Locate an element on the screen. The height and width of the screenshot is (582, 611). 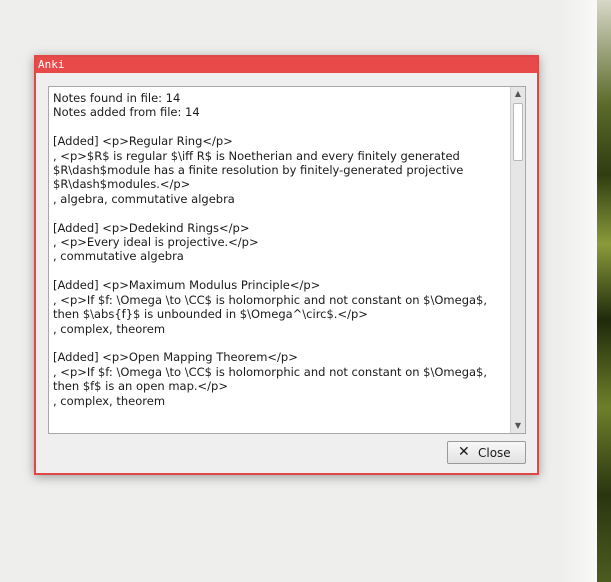
title-bar: Anki is located at coordinates (286, 65).